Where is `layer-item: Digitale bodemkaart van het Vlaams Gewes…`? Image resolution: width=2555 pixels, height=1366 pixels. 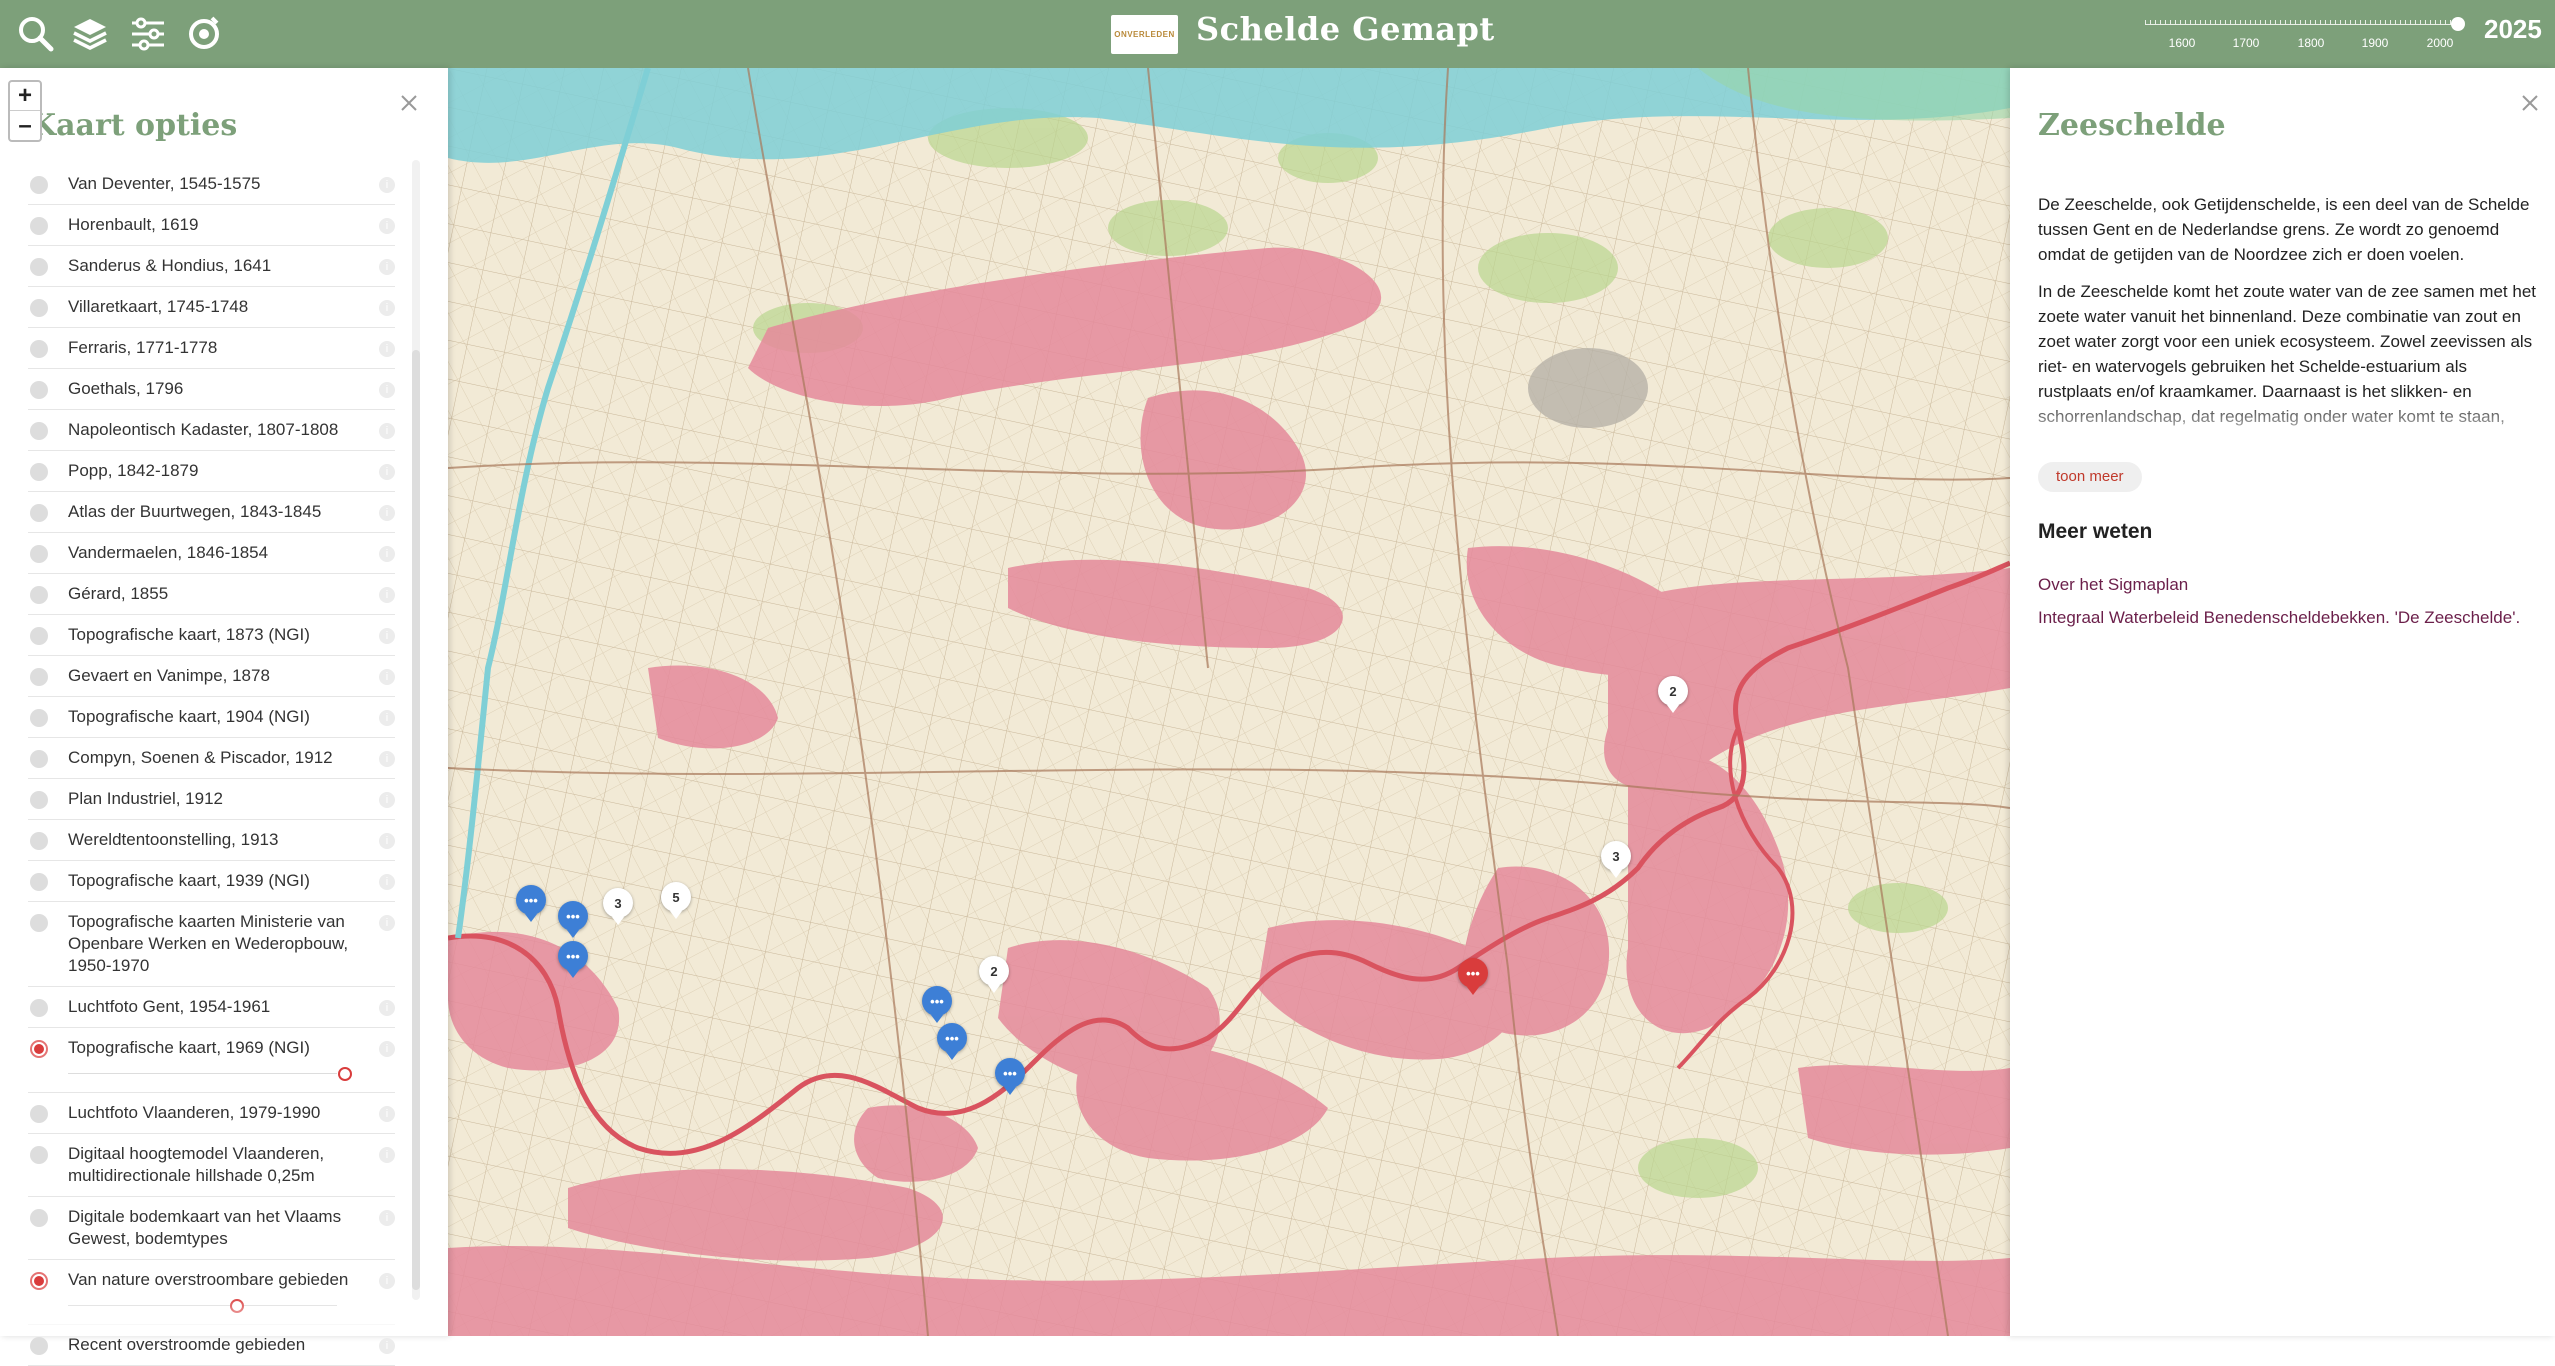
layer-item: Digitale bodemkaart van het Vlaams Gewes… is located at coordinates (211, 1228).